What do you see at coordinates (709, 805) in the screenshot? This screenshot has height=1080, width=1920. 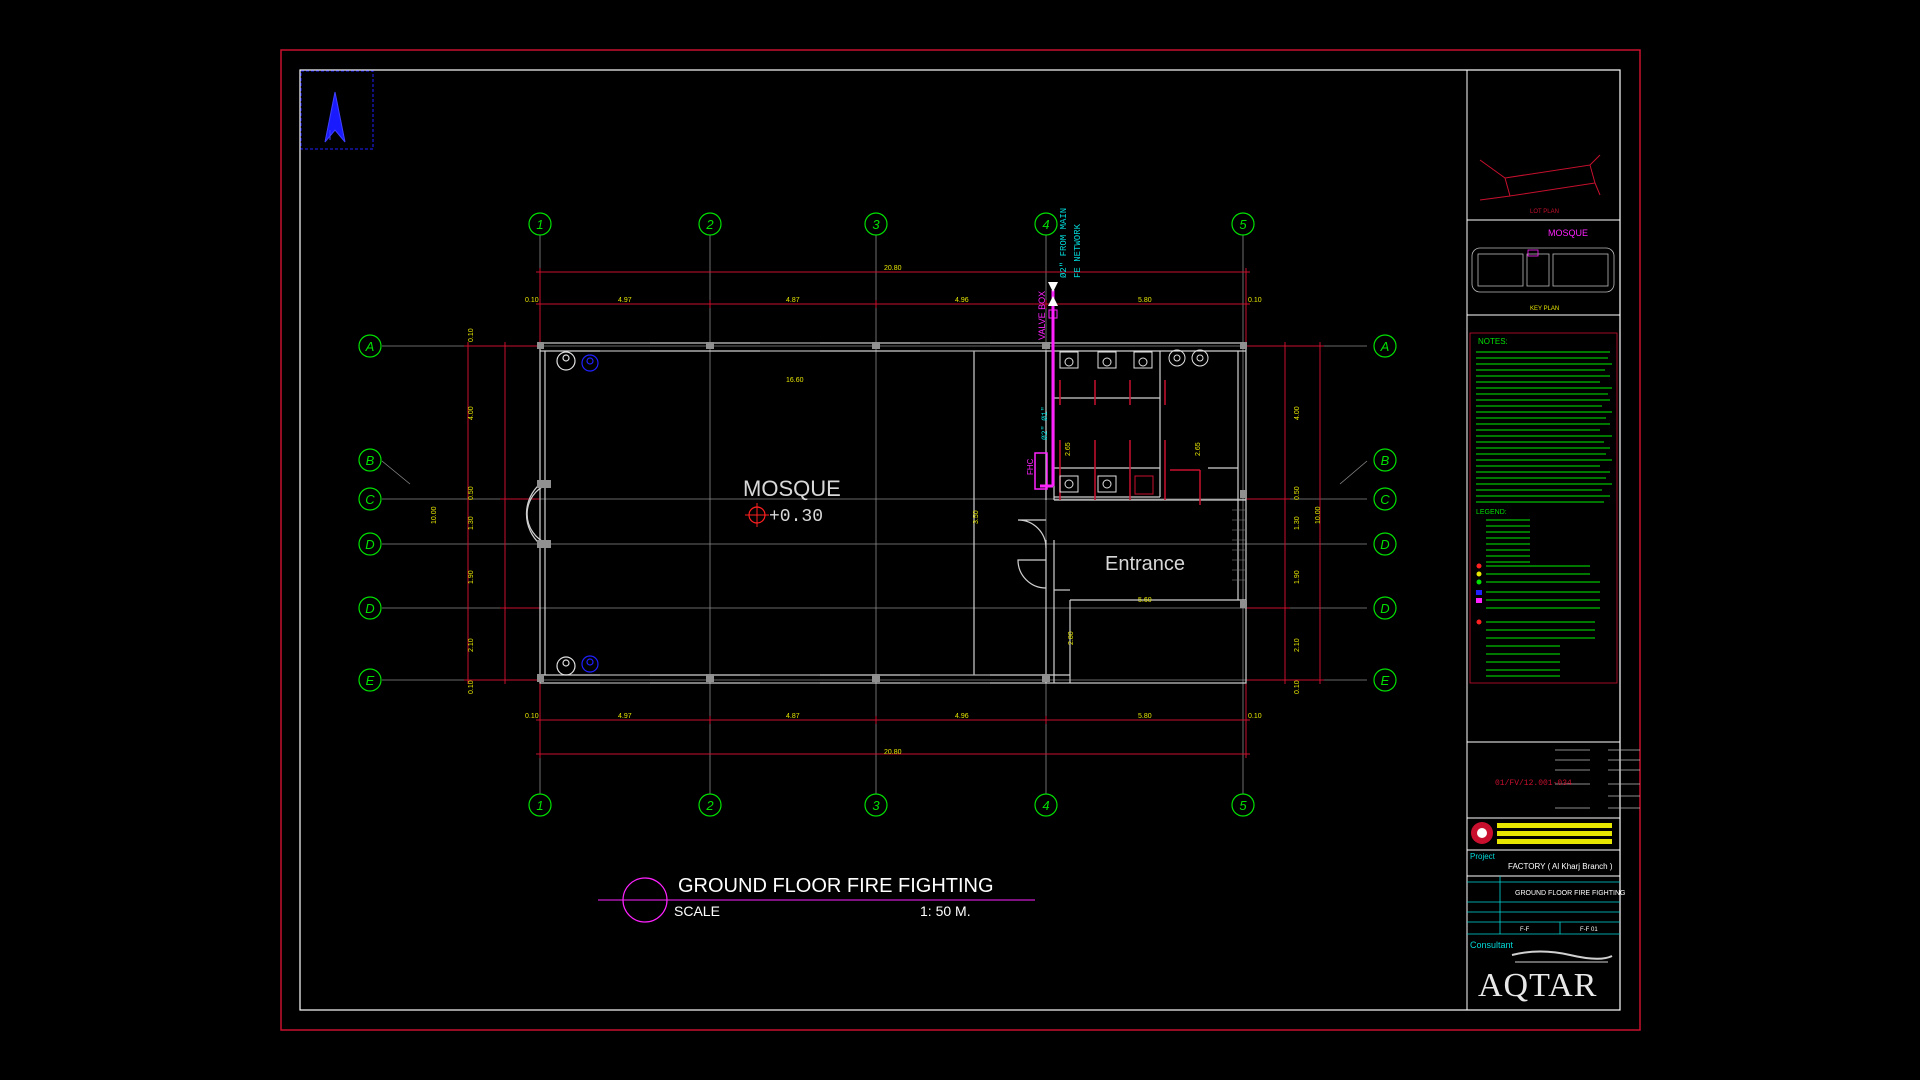 I see `grid-col-bottom-2: 2` at bounding box center [709, 805].